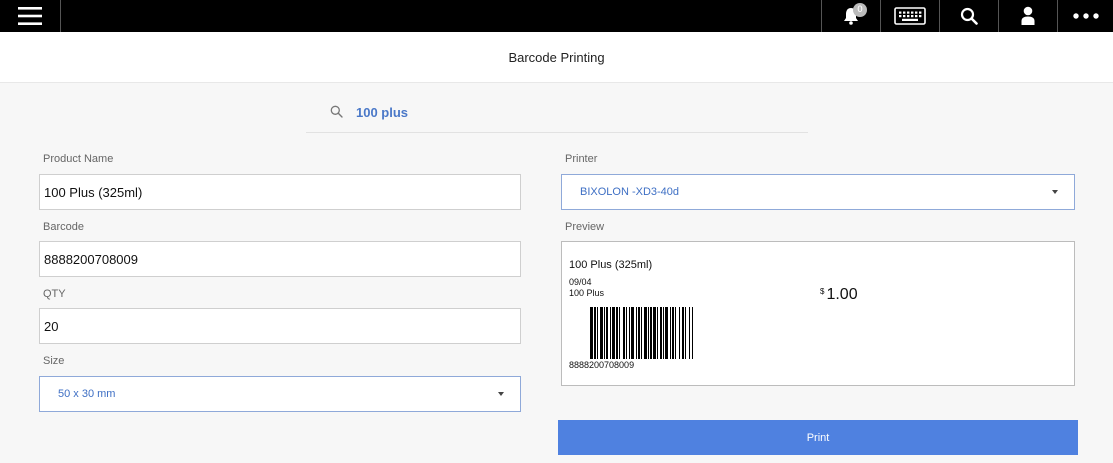 The height and width of the screenshot is (463, 1113). What do you see at coordinates (382, 112) in the screenshot?
I see `search-input: 100 plus` at bounding box center [382, 112].